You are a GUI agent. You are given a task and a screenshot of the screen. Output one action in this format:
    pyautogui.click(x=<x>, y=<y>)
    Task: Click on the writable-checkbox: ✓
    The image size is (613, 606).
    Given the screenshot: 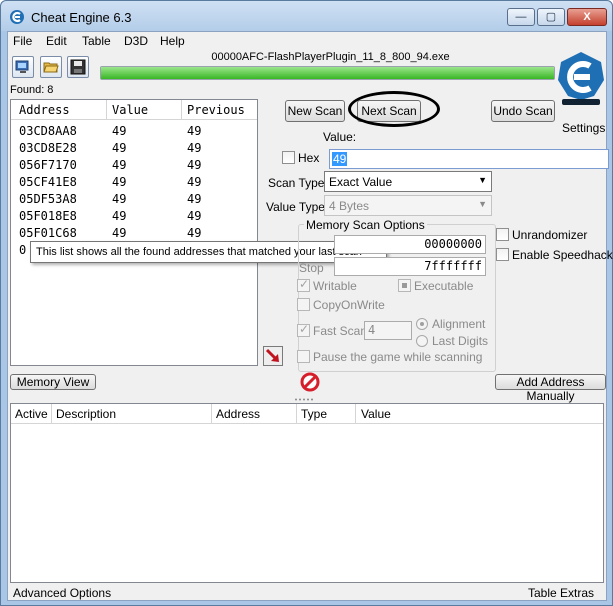 What is the action you would take?
    pyautogui.click(x=303, y=284)
    